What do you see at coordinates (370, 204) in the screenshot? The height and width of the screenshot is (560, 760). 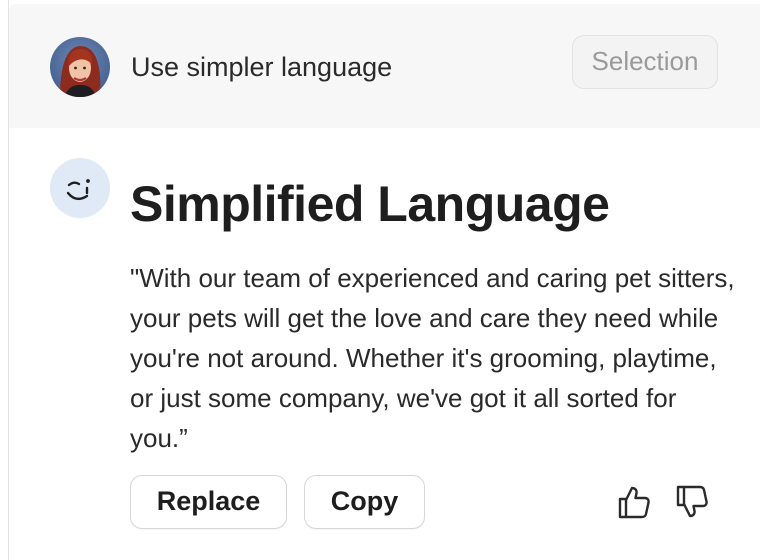 I see `response-title: Simplified Language` at bounding box center [370, 204].